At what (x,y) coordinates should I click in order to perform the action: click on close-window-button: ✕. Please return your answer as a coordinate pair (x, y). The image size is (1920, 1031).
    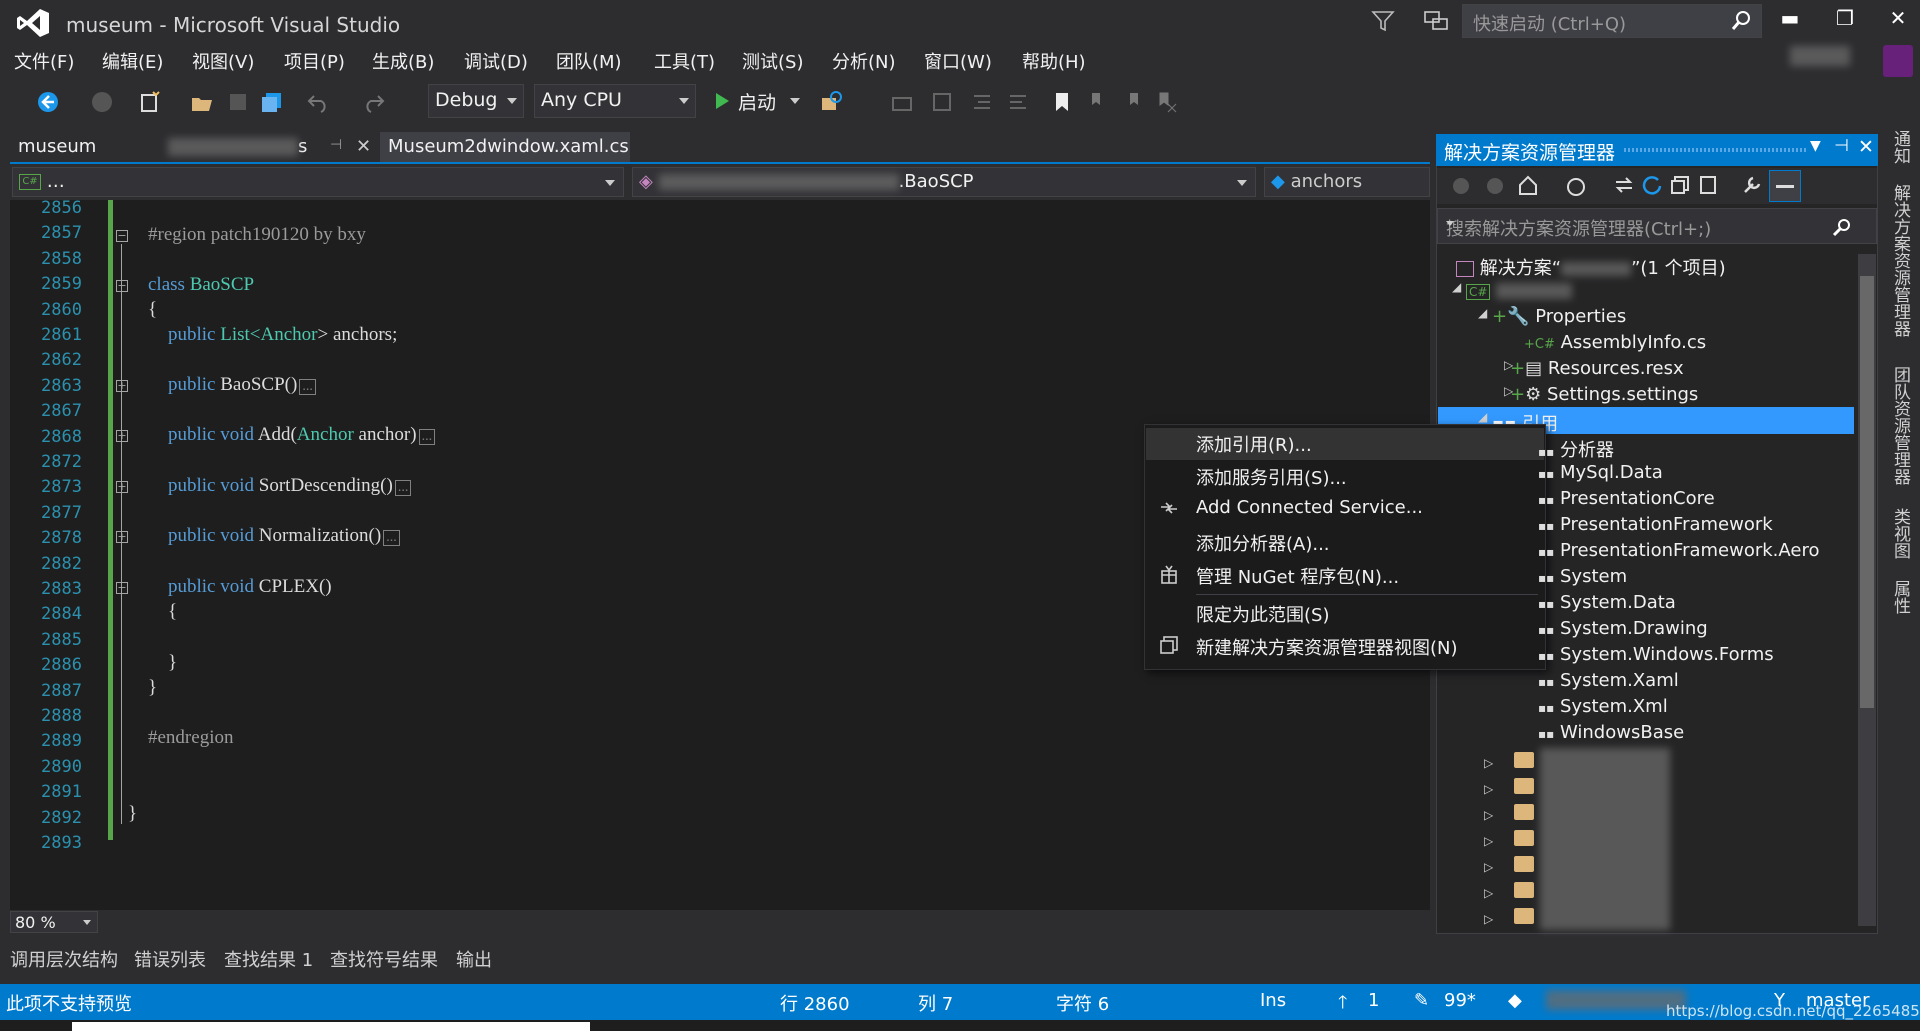
    Looking at the image, I should click on (1898, 21).